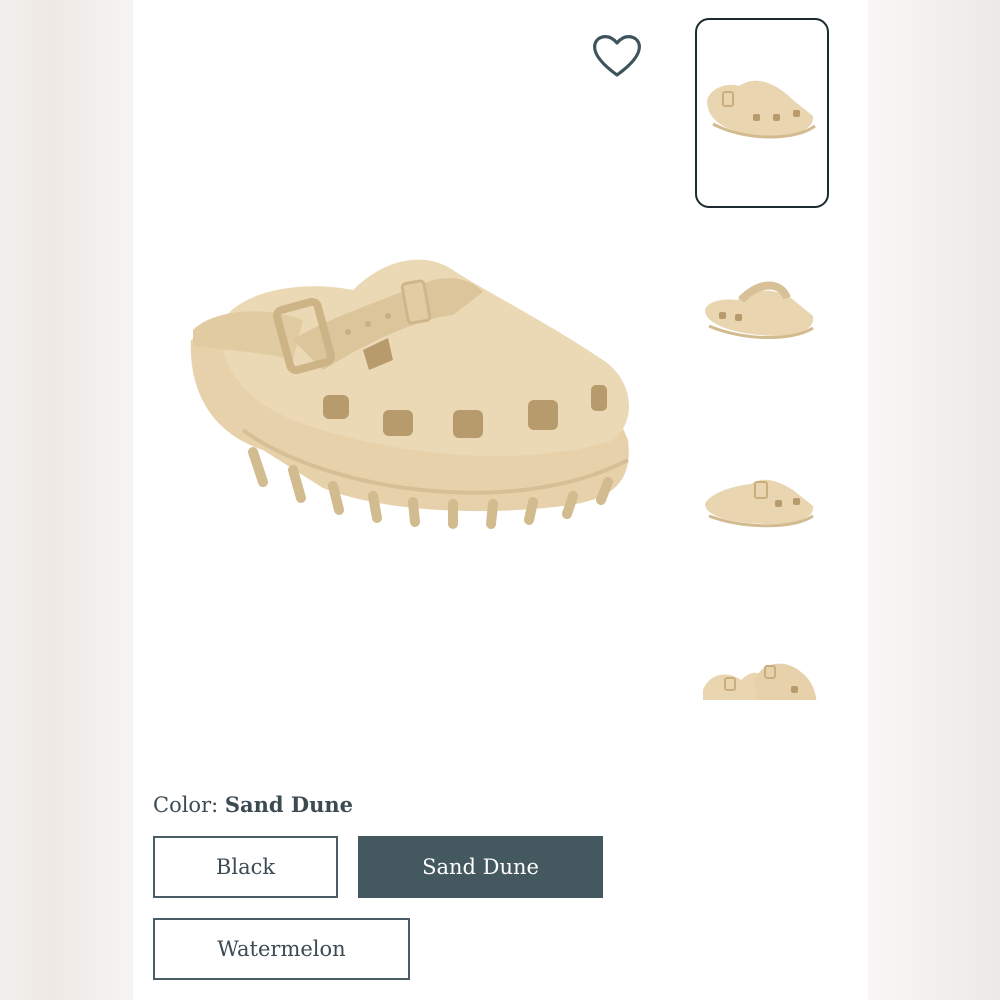  What do you see at coordinates (281, 949) in the screenshot?
I see `color-option-watermelon: Watermelon` at bounding box center [281, 949].